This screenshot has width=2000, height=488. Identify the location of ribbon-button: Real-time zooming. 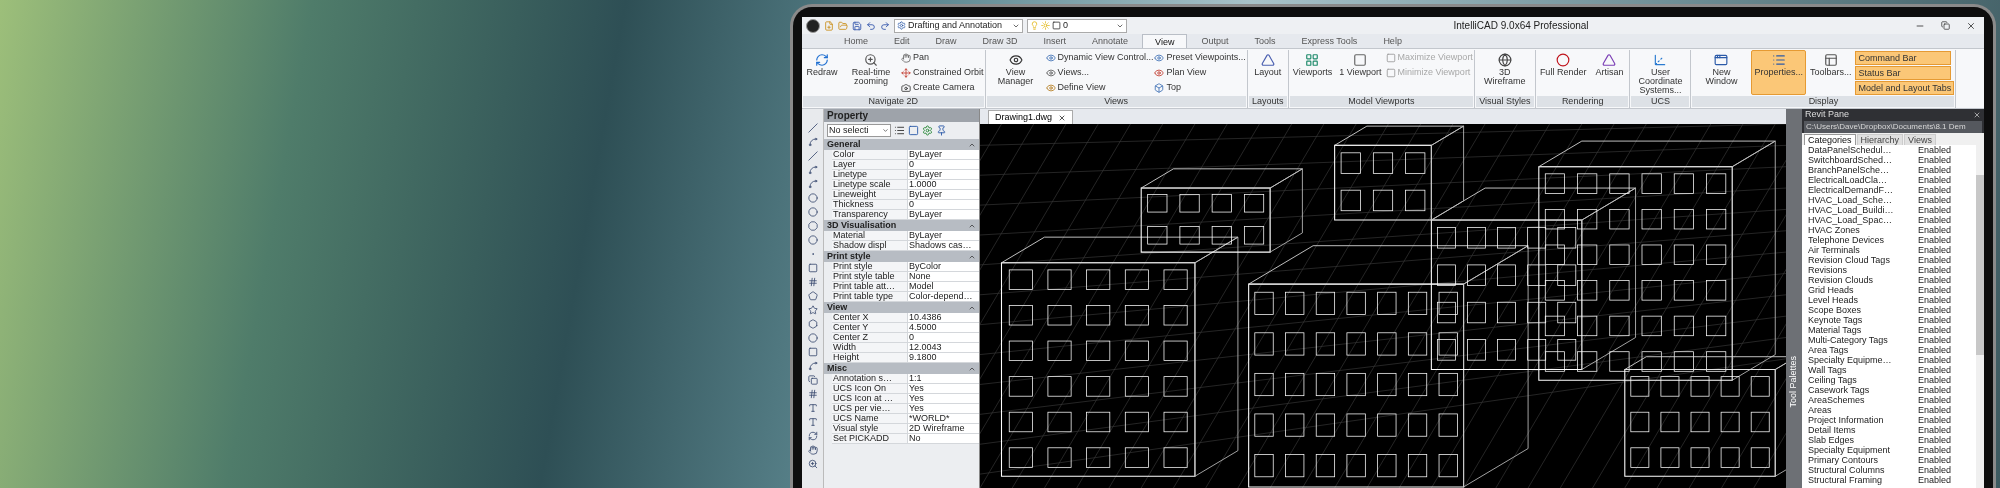
(871, 72).